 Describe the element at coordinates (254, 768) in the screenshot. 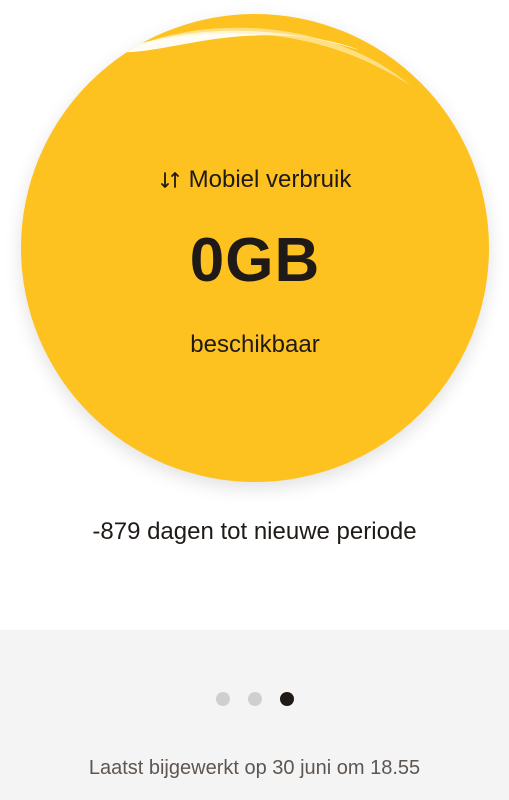

I see `last-updated-text: Laatst bijgewerkt op 30 juni om 18.55` at that location.